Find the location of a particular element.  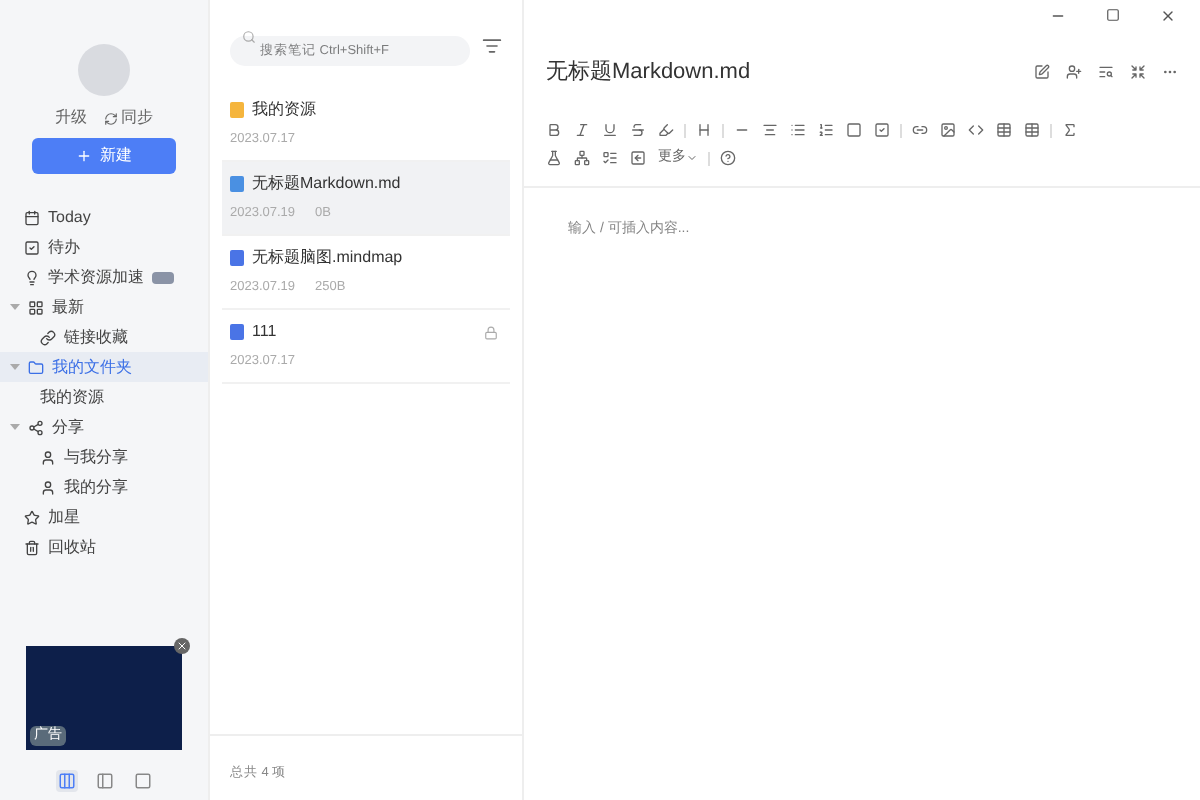

sidebar-item: 最新 is located at coordinates (104, 307).